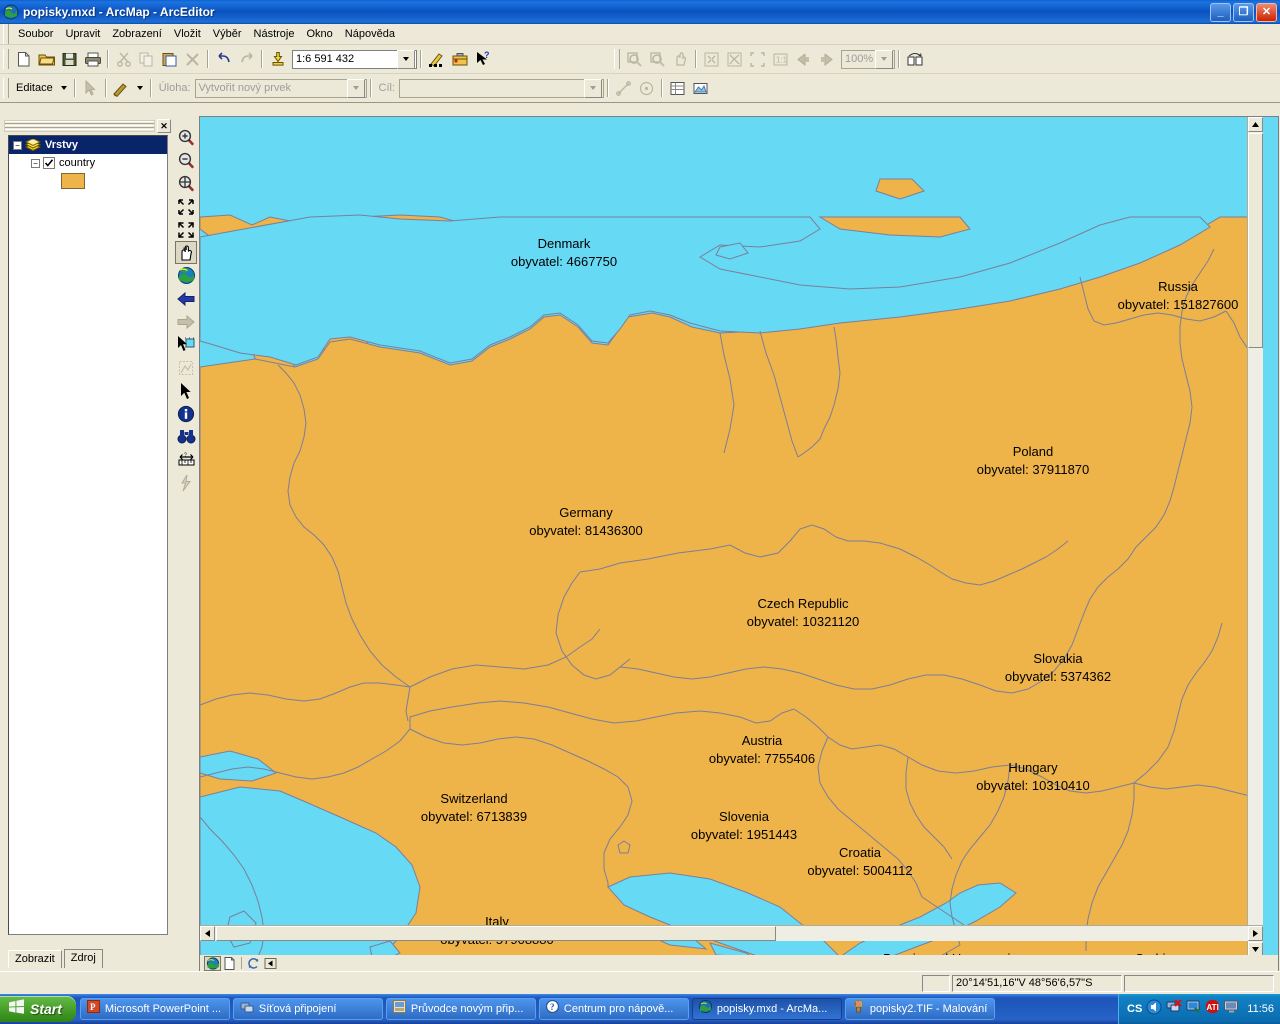 Image resolution: width=1280 pixels, height=1024 pixels. What do you see at coordinates (227, 34) in the screenshot?
I see `menu-item-vyber: Výběr` at bounding box center [227, 34].